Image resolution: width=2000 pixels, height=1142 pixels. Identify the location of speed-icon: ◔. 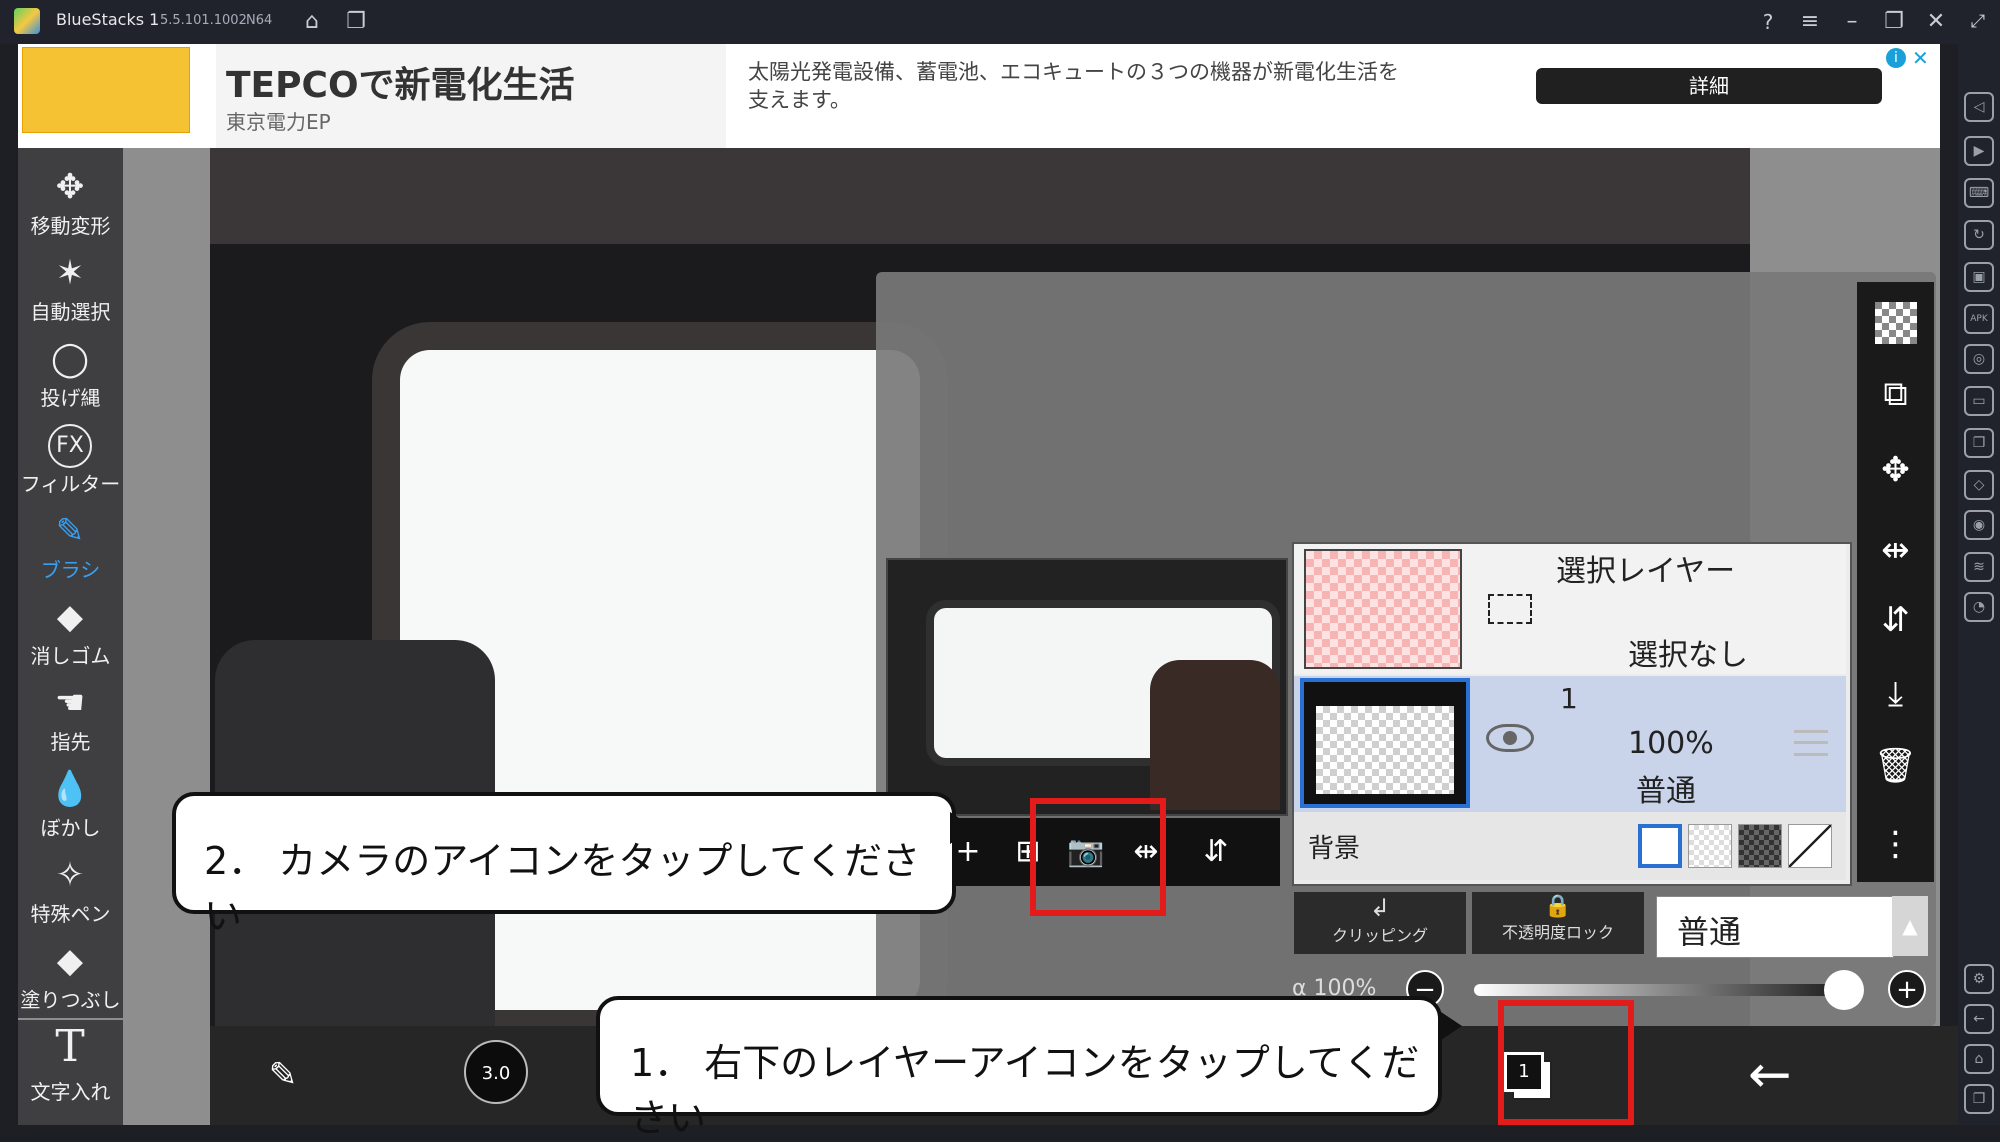
(1979, 607).